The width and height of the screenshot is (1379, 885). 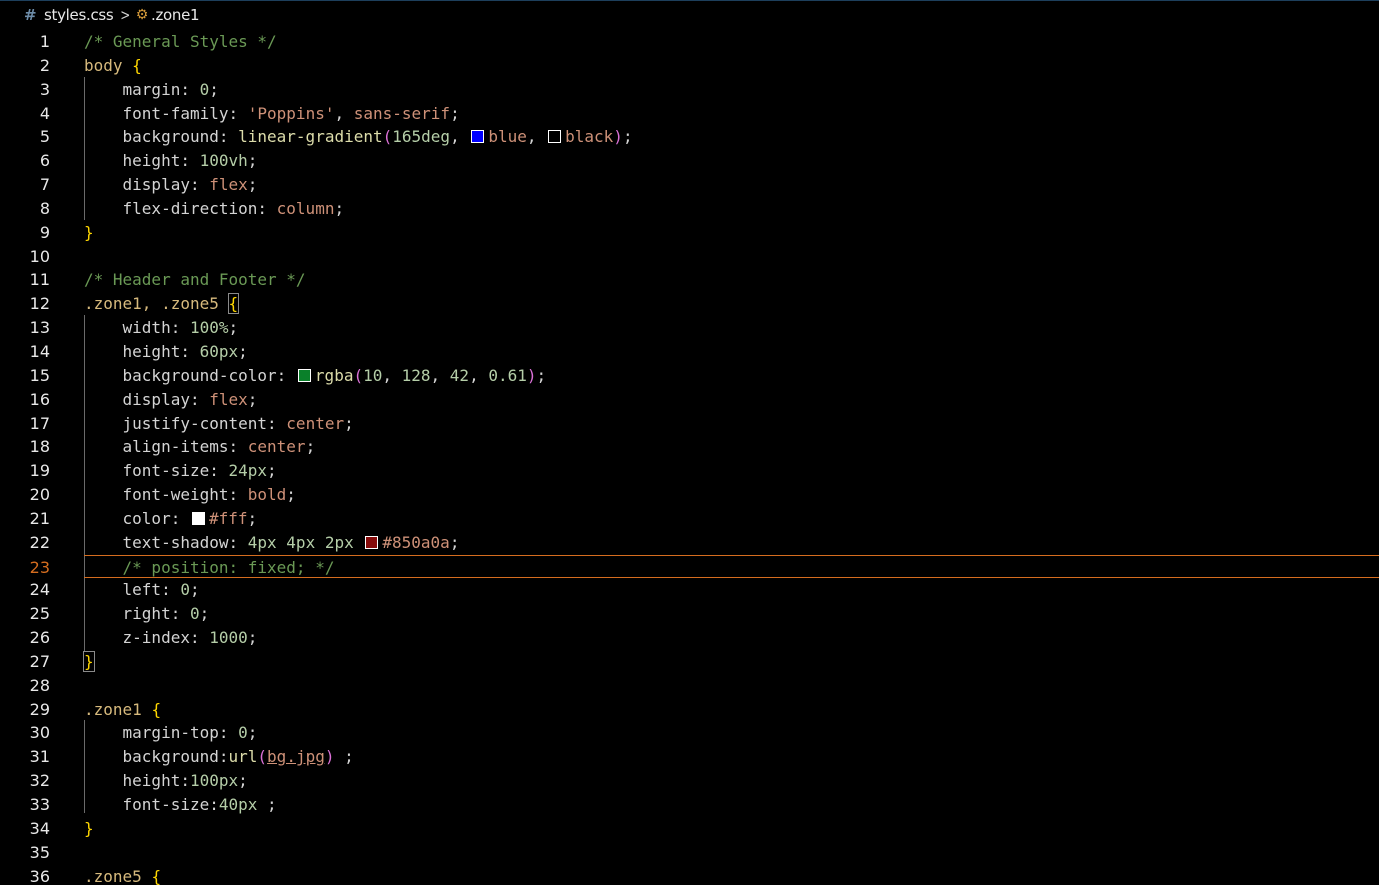 I want to click on line-code: font-size: 24px;, so click(x=180, y=471).